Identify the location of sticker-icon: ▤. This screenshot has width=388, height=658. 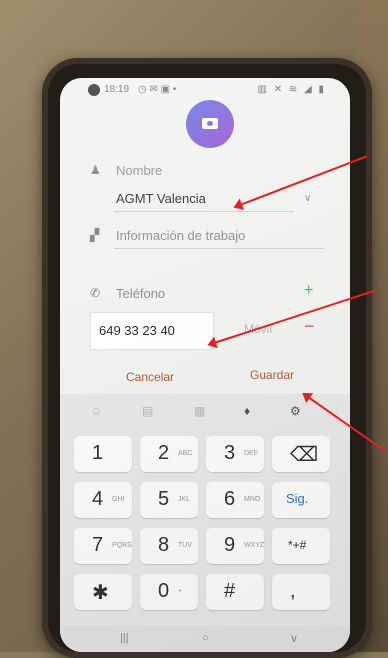
(147, 411).